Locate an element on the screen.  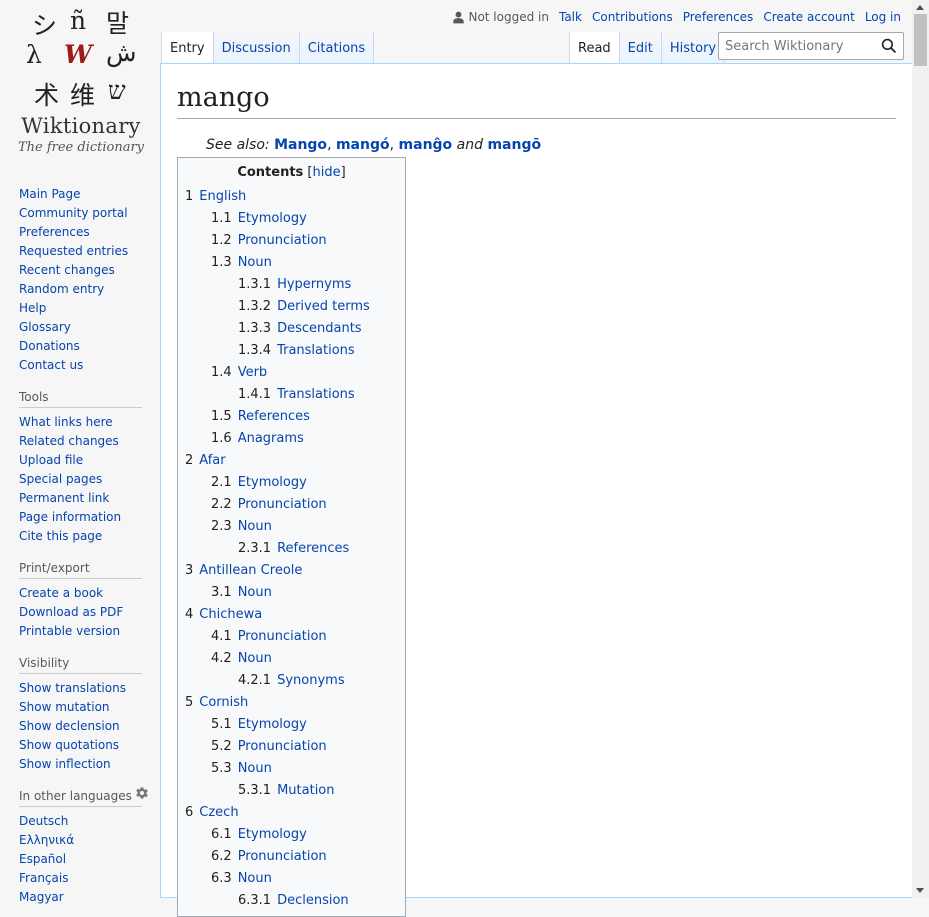
tab-discussion-label: Discussion is located at coordinates (256, 48).